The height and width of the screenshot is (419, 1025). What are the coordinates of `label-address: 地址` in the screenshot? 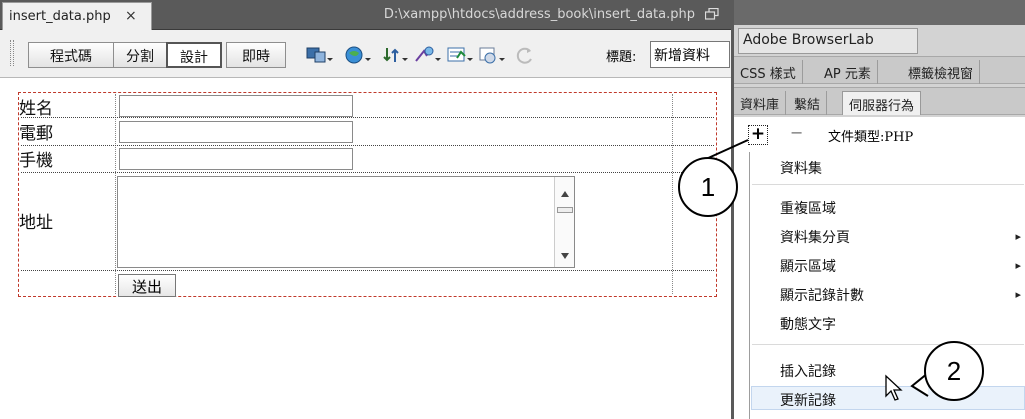 It's located at (36, 223).